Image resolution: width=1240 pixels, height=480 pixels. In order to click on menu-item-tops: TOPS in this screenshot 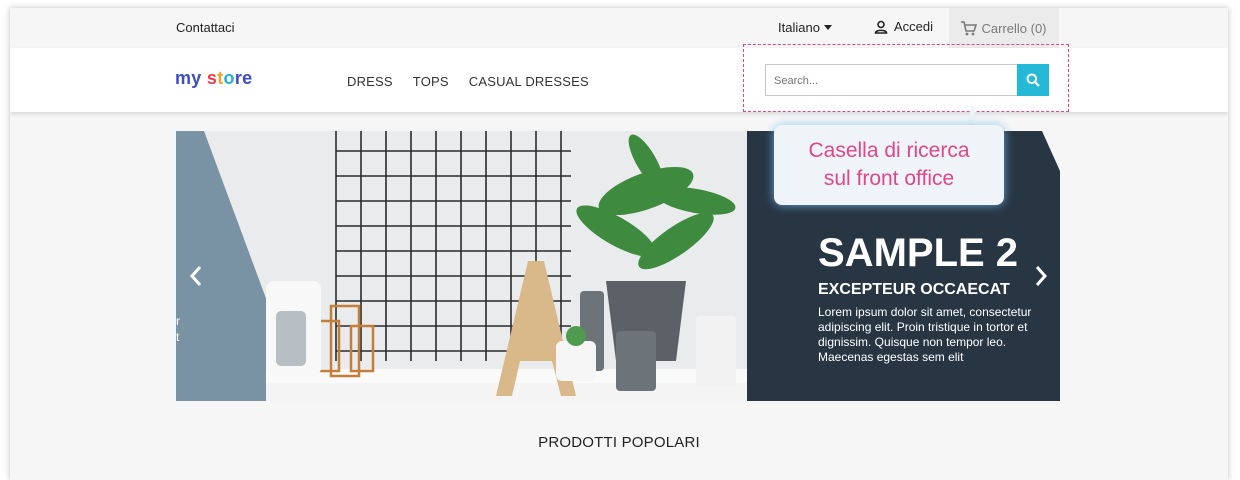, I will do `click(431, 81)`.